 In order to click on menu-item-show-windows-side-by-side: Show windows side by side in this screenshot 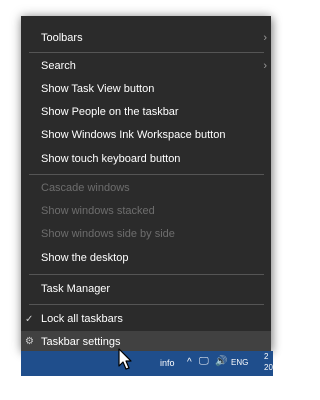, I will do `click(146, 234)`.